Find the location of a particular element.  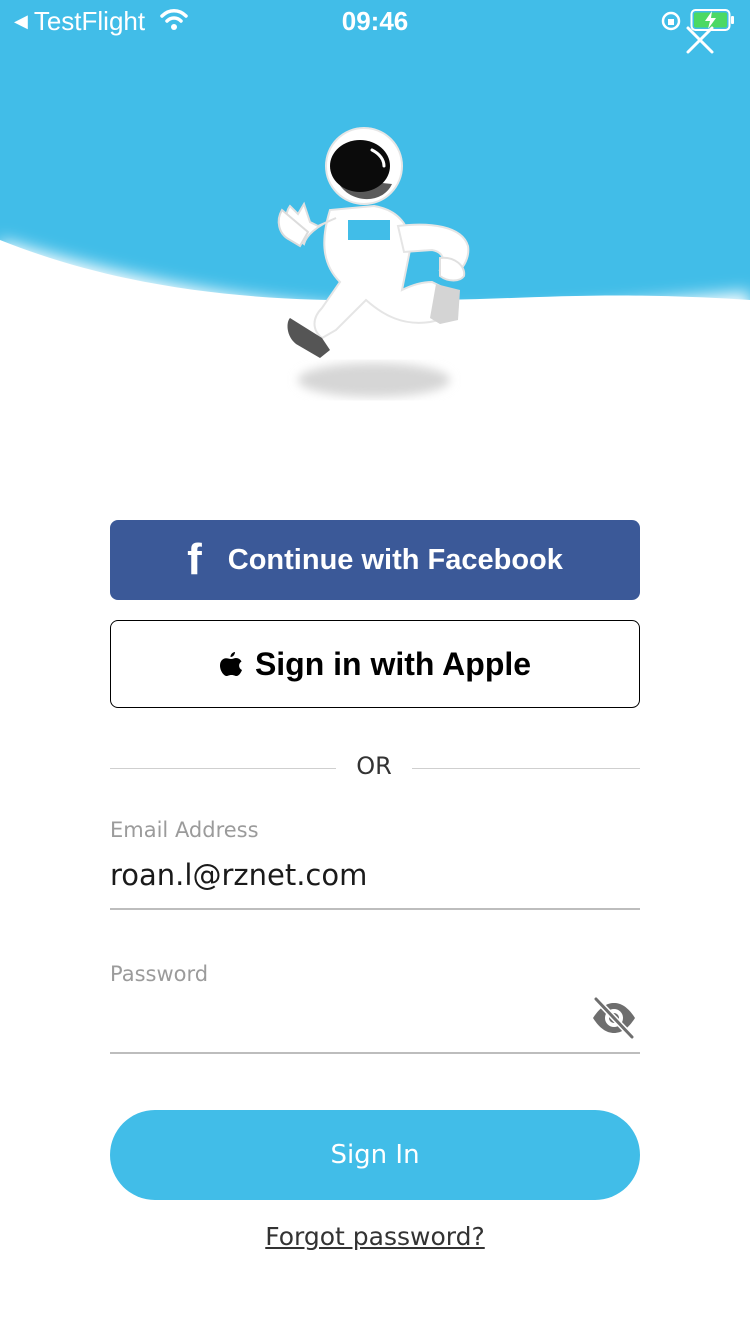

email-field: roan.l@rznet.com is located at coordinates (375, 875).